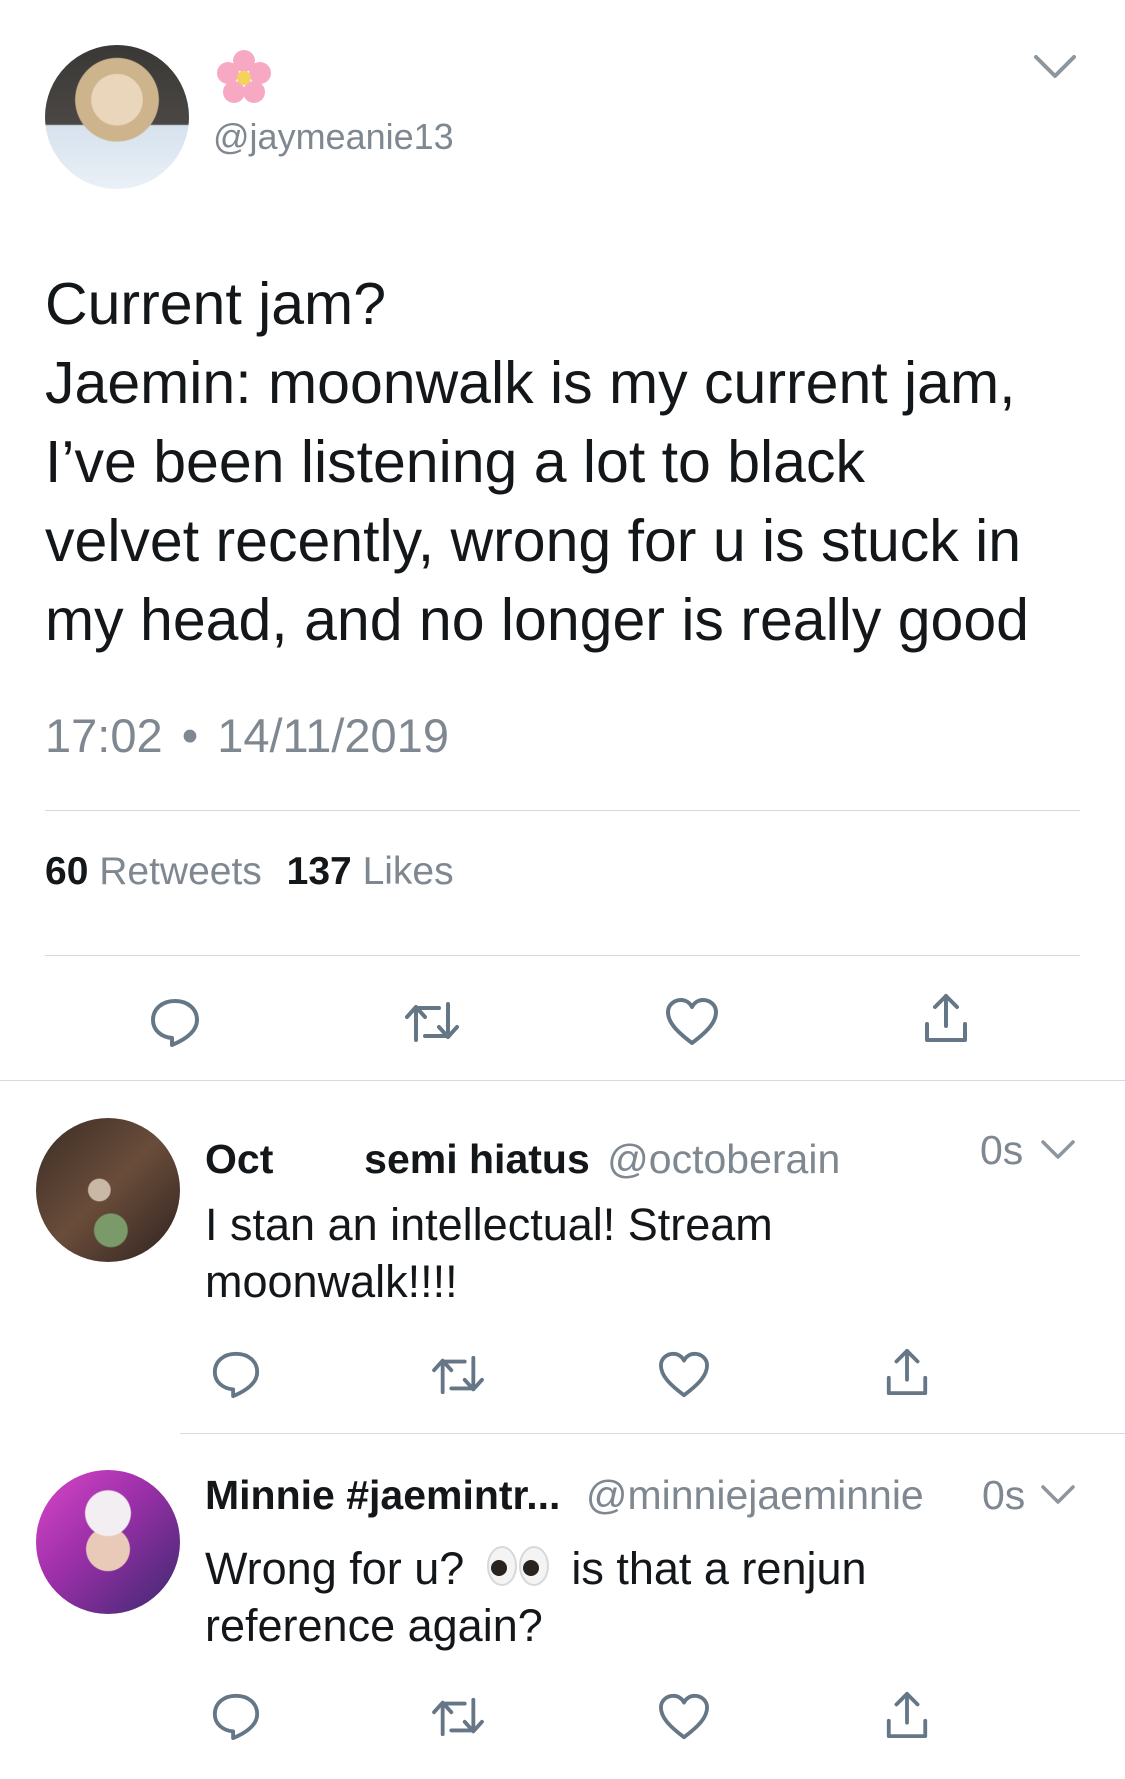  Describe the element at coordinates (331, 1281) in the screenshot. I see `reply-text-line: moonwalk!!!!` at that location.